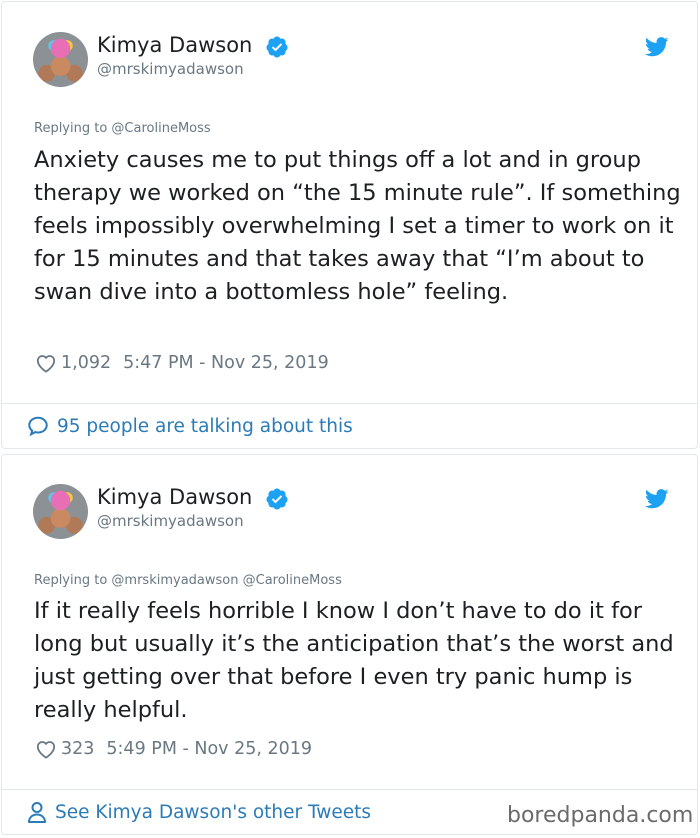 The width and height of the screenshot is (700, 838). Describe the element at coordinates (38, 426) in the screenshot. I see `speech-bubble-icon` at that location.